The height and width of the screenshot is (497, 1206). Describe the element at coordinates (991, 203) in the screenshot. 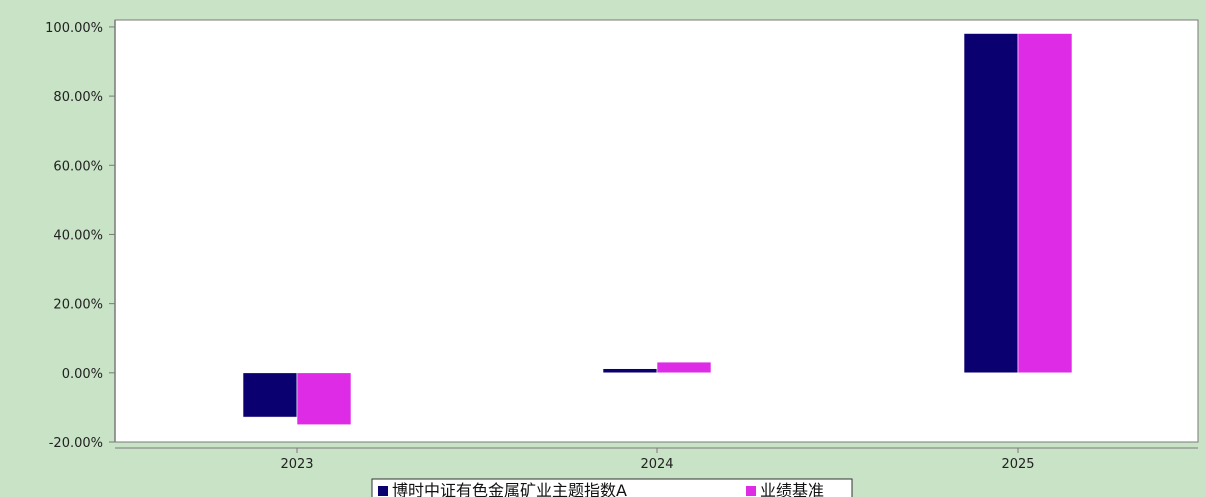

I see `bar-fund-2025` at that location.